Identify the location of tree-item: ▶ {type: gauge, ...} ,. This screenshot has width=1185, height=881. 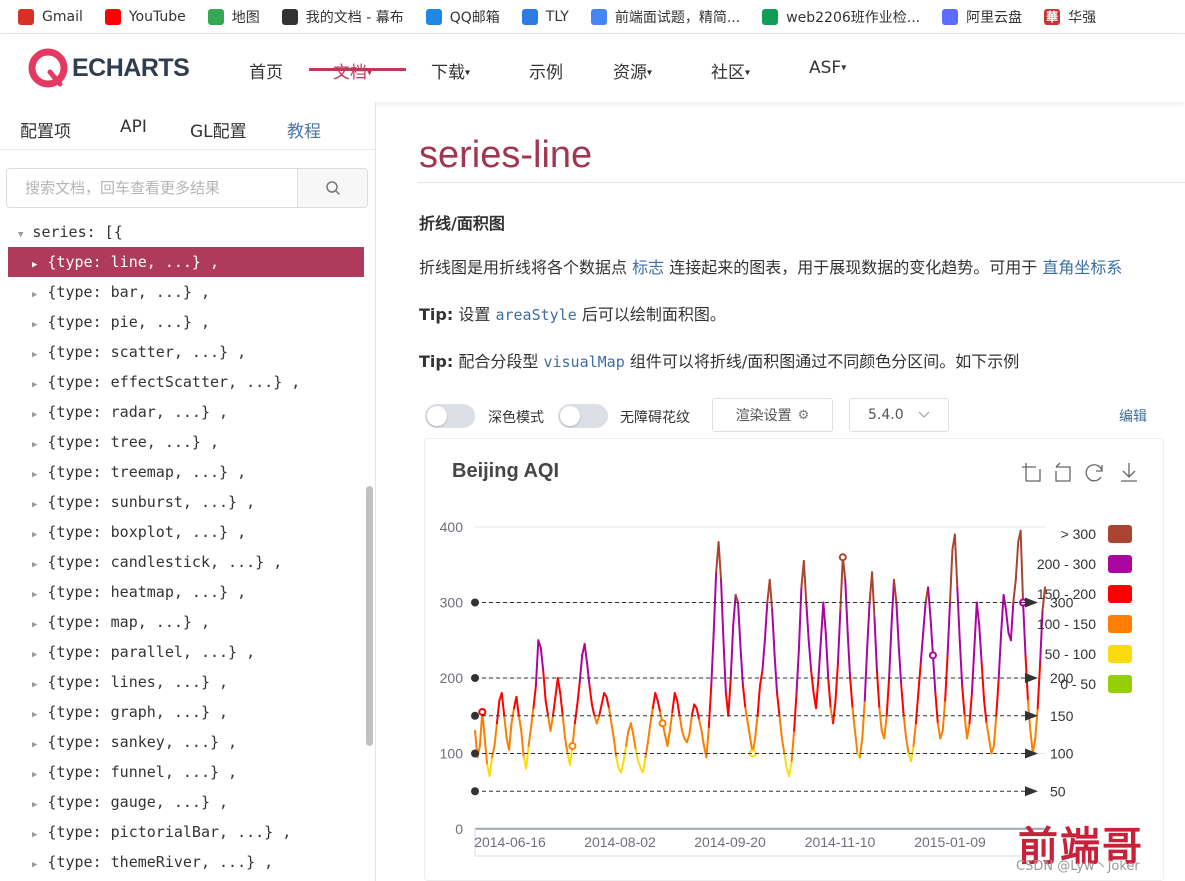
(186, 802).